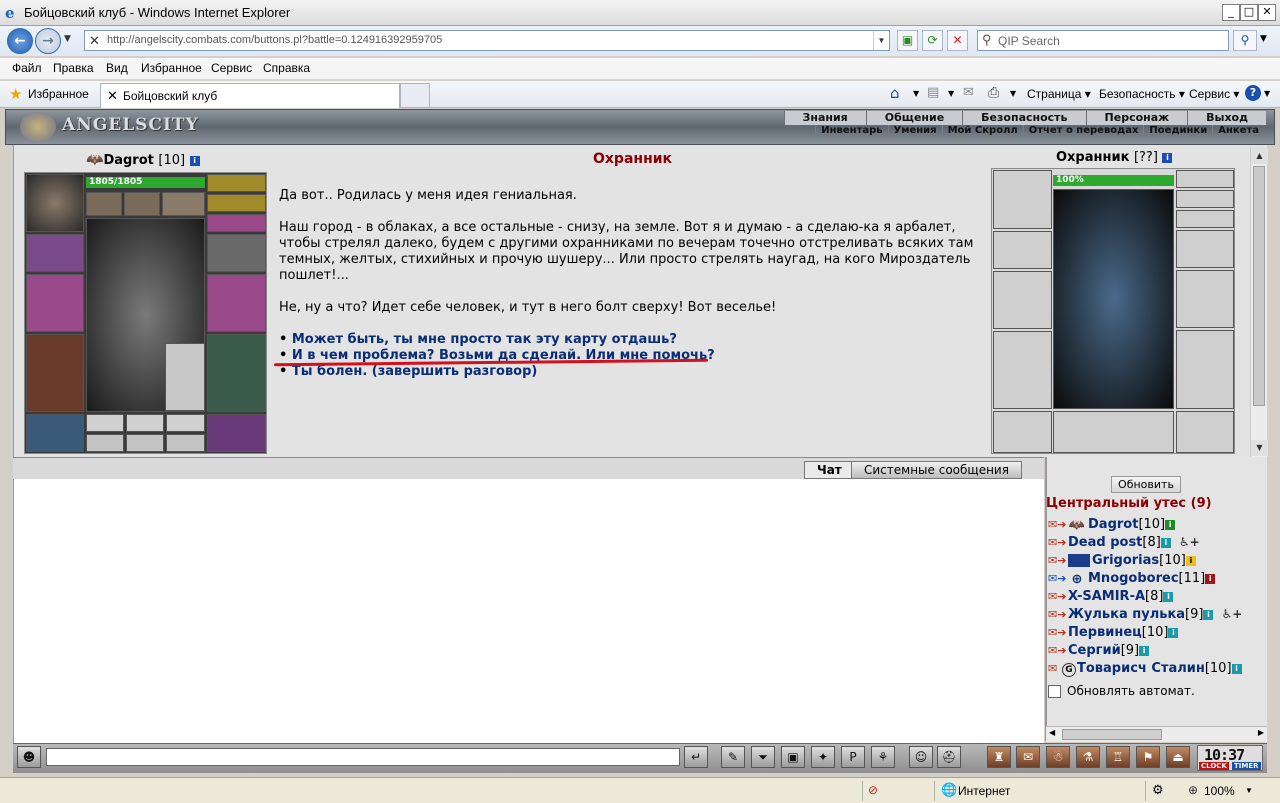 This screenshot has height=803, width=1280. I want to click on menu-character: Персонаж, so click(1136, 118).